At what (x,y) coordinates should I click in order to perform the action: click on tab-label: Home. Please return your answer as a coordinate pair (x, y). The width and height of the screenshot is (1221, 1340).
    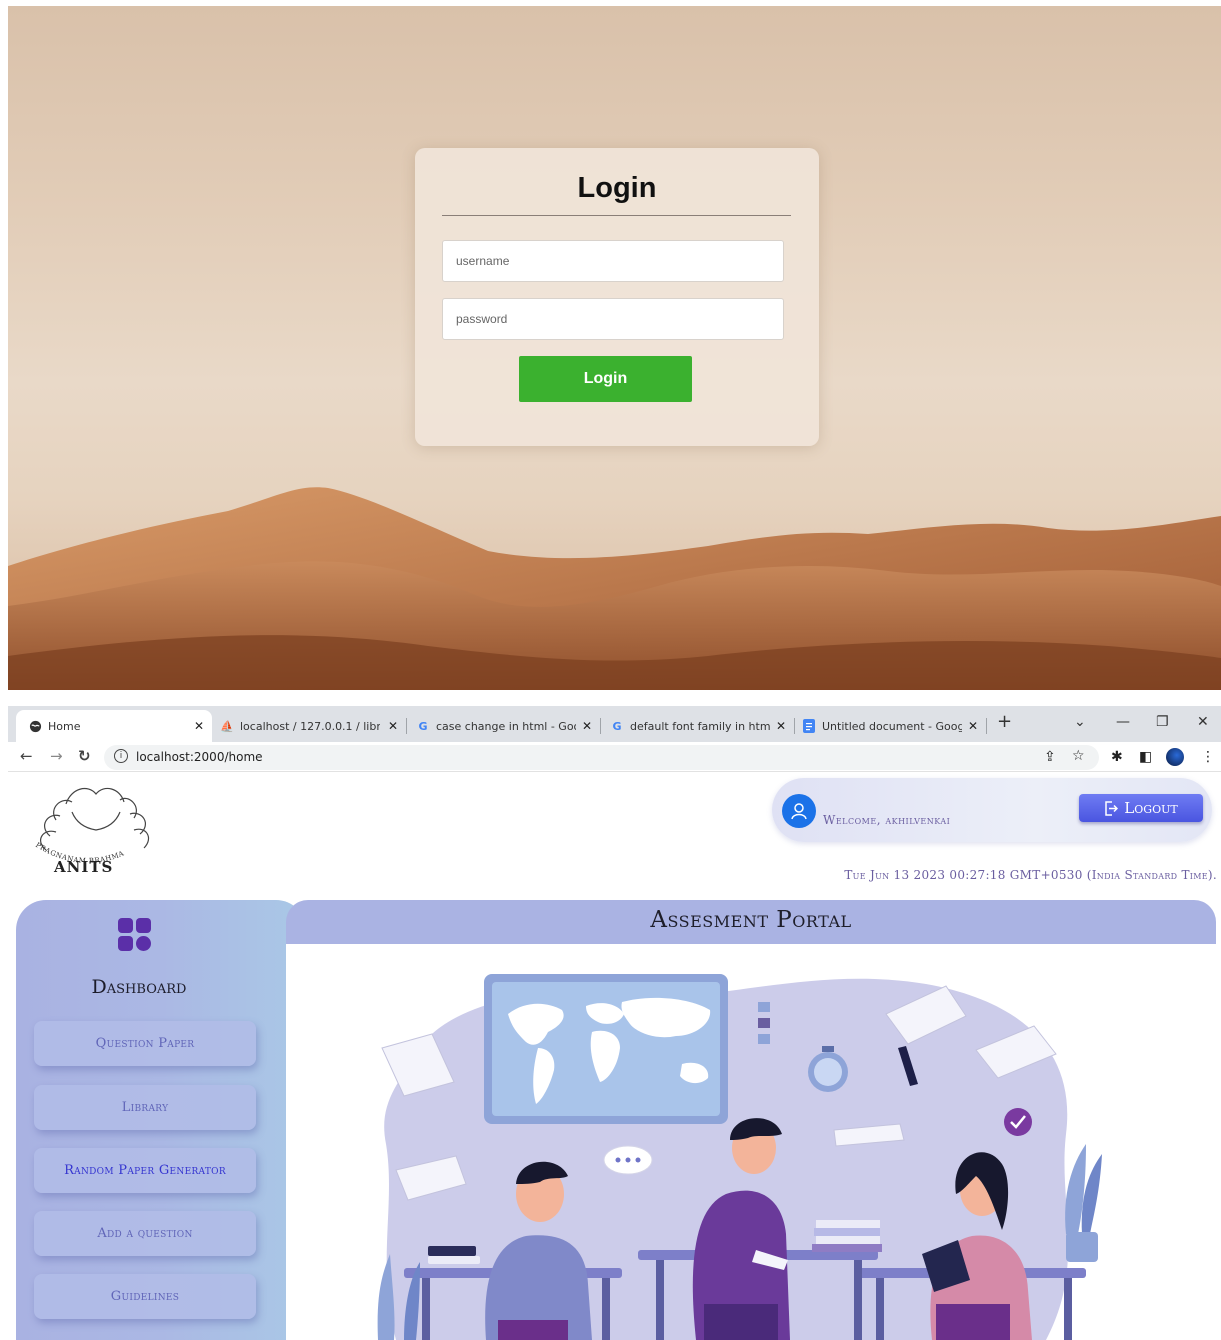
    Looking at the image, I should click on (64, 726).